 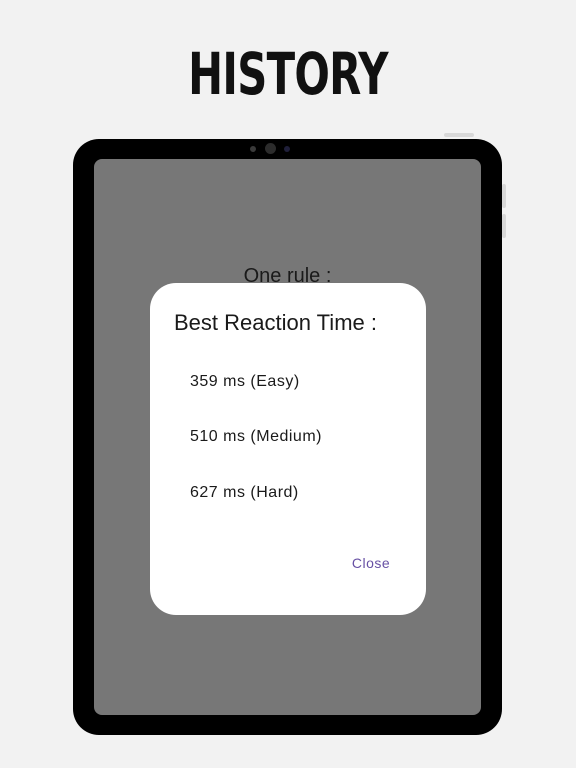 I want to click on score-easy: 359 ms (Easy), so click(x=245, y=381).